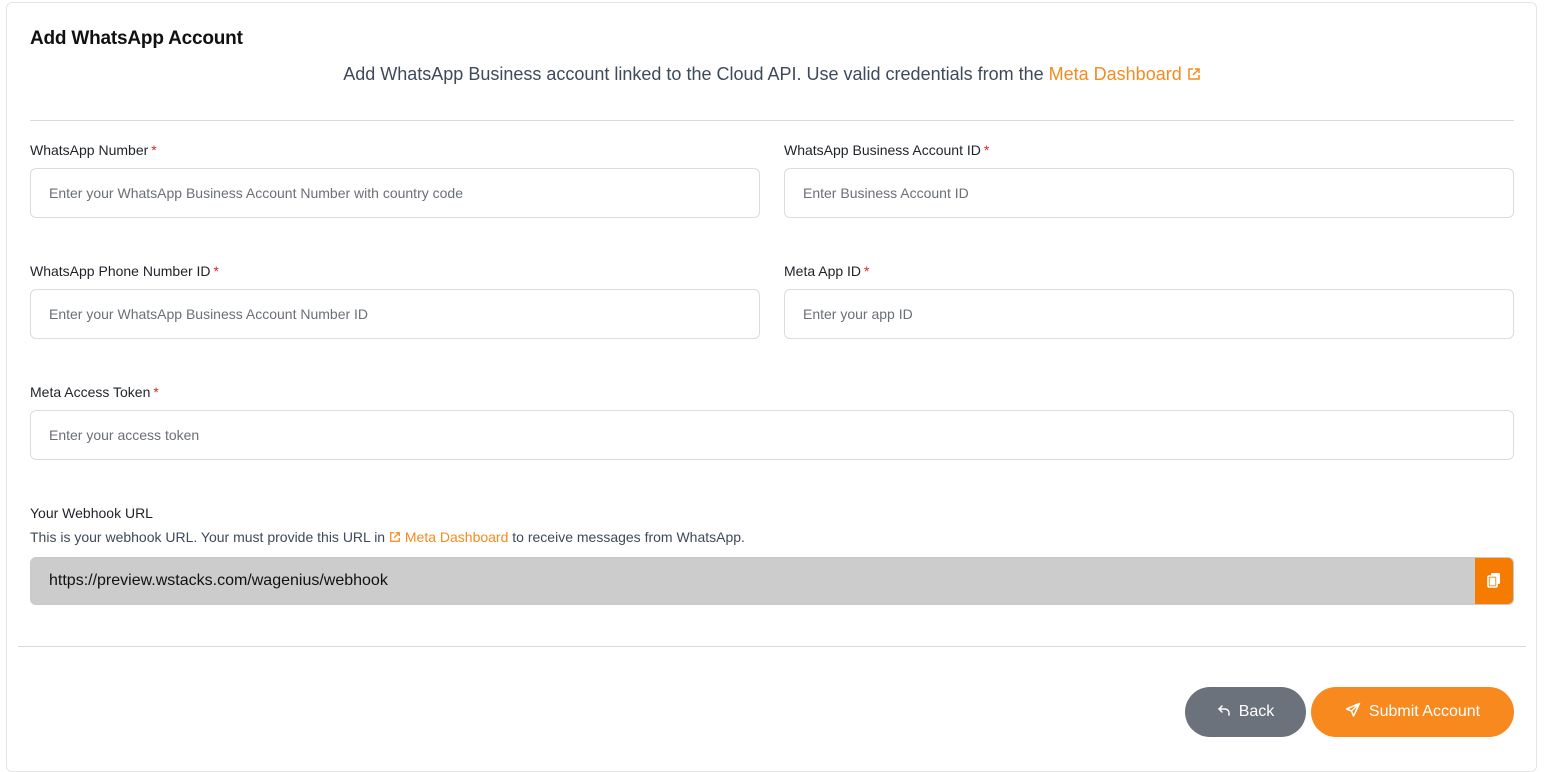 This screenshot has height=772, width=1556. I want to click on whatsapp-number-label-text: WhatsApp Number, so click(89, 150).